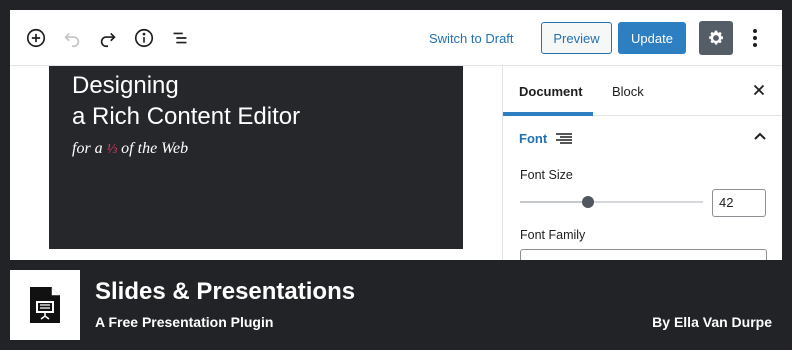 The height and width of the screenshot is (350, 792). I want to click on font-family-label: Font Family, so click(553, 235).